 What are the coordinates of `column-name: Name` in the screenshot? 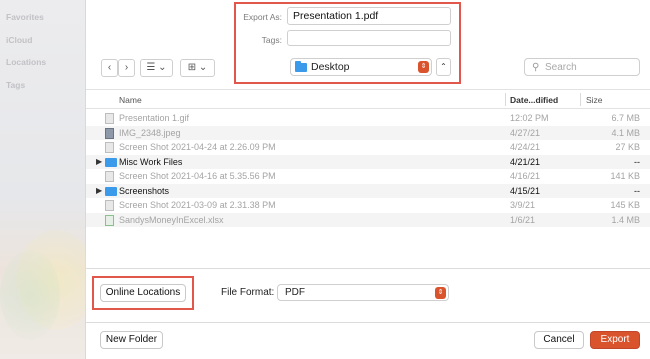 It's located at (130, 100).